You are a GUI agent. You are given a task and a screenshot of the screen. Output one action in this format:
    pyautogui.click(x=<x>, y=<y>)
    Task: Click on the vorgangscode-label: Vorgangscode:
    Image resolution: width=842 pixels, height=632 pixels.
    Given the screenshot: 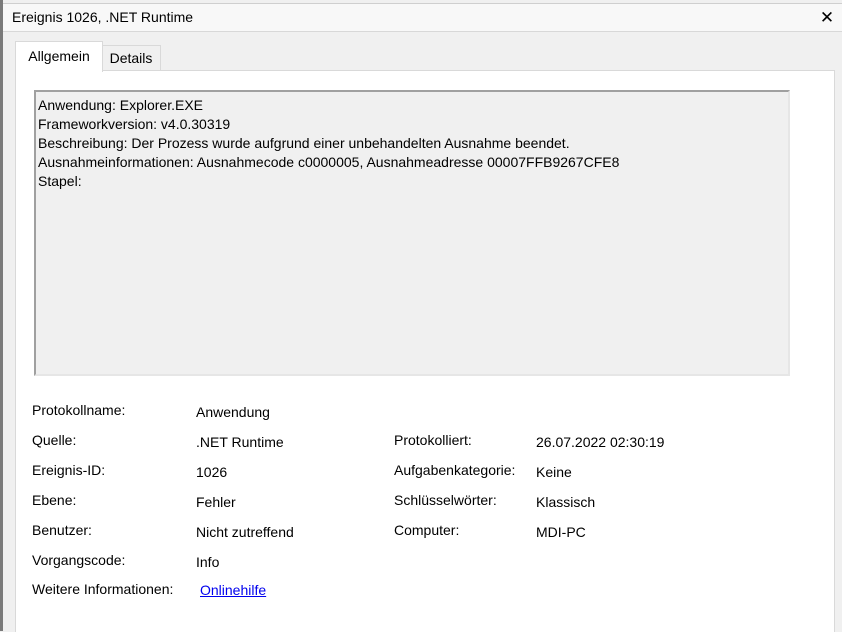 What is the action you would take?
    pyautogui.click(x=79, y=560)
    